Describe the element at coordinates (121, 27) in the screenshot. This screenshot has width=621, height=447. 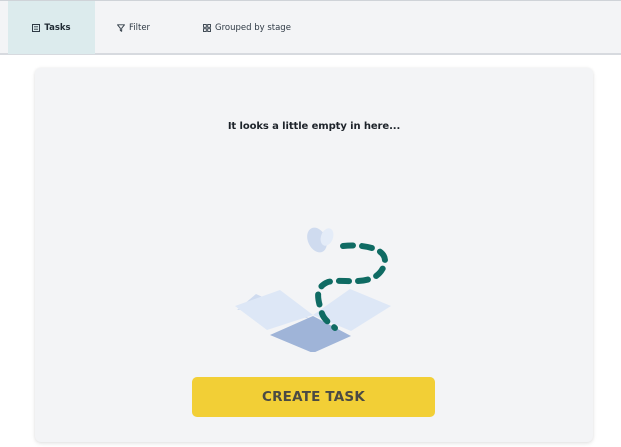
I see `filter-icon` at that location.